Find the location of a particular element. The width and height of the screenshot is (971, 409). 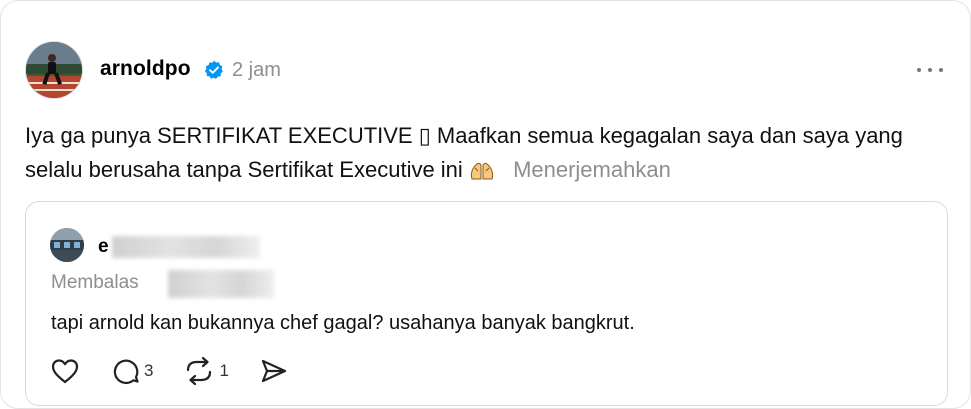

repost-count: 1 is located at coordinates (224, 370).